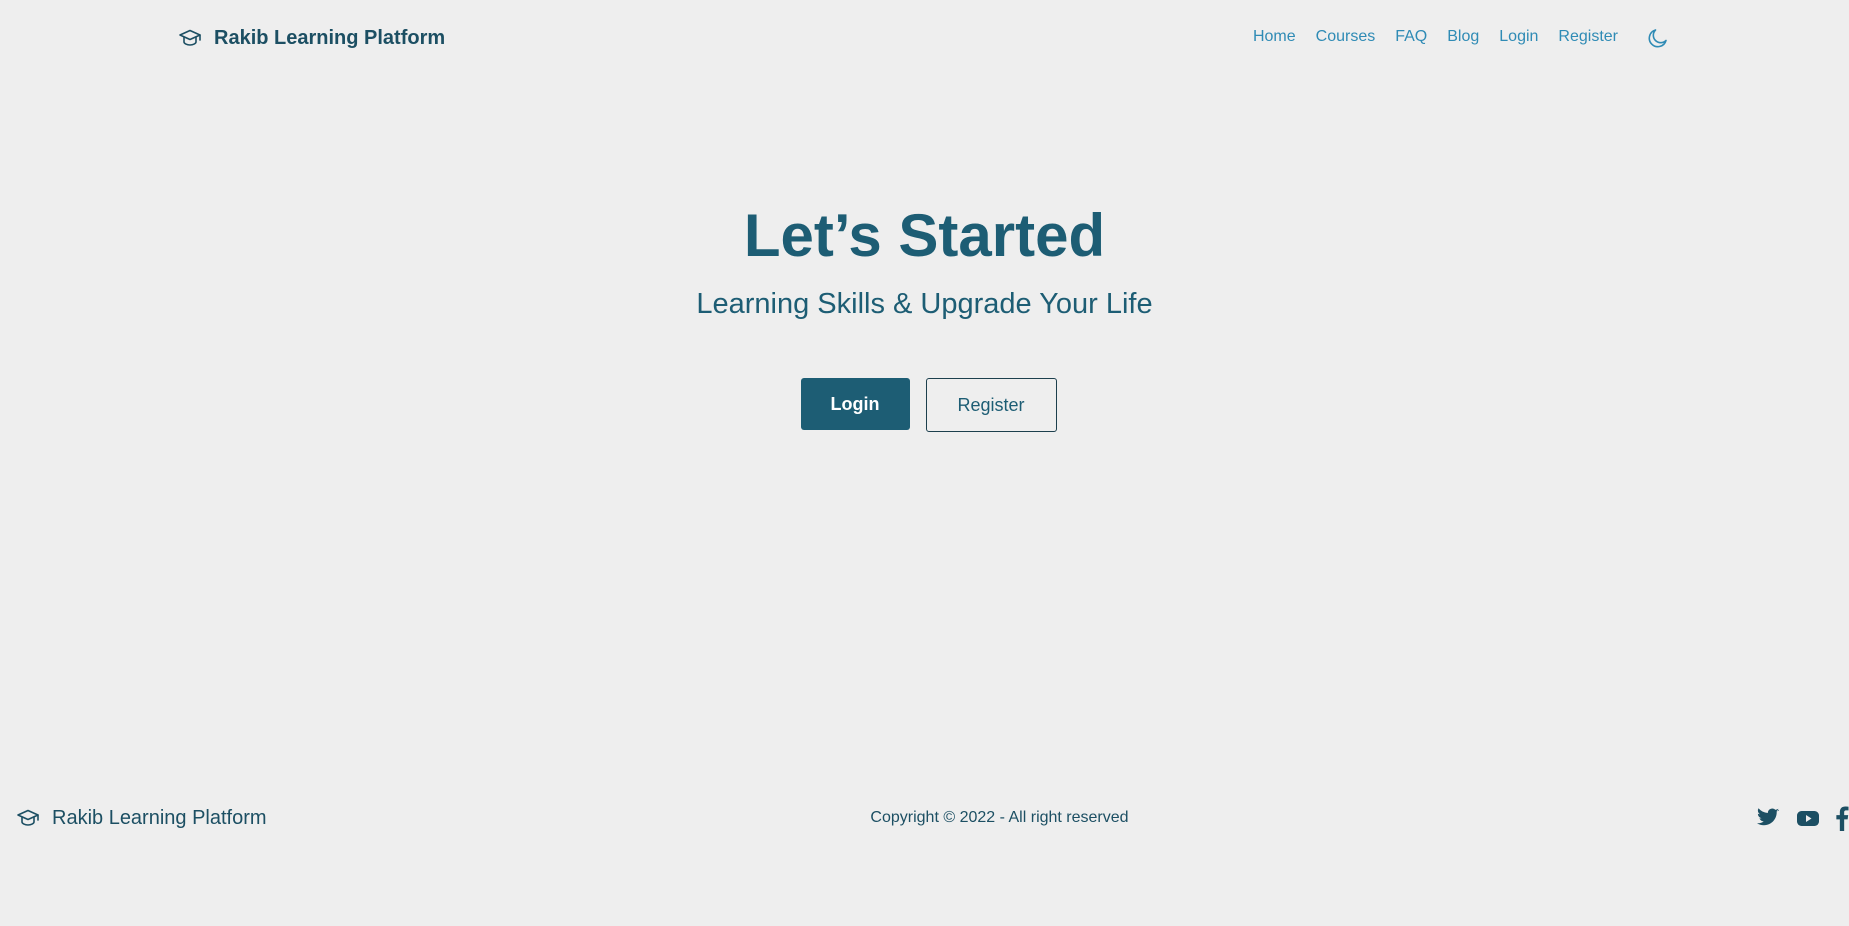 The image size is (1849, 926). I want to click on nav-home-link: Home, so click(1274, 37).